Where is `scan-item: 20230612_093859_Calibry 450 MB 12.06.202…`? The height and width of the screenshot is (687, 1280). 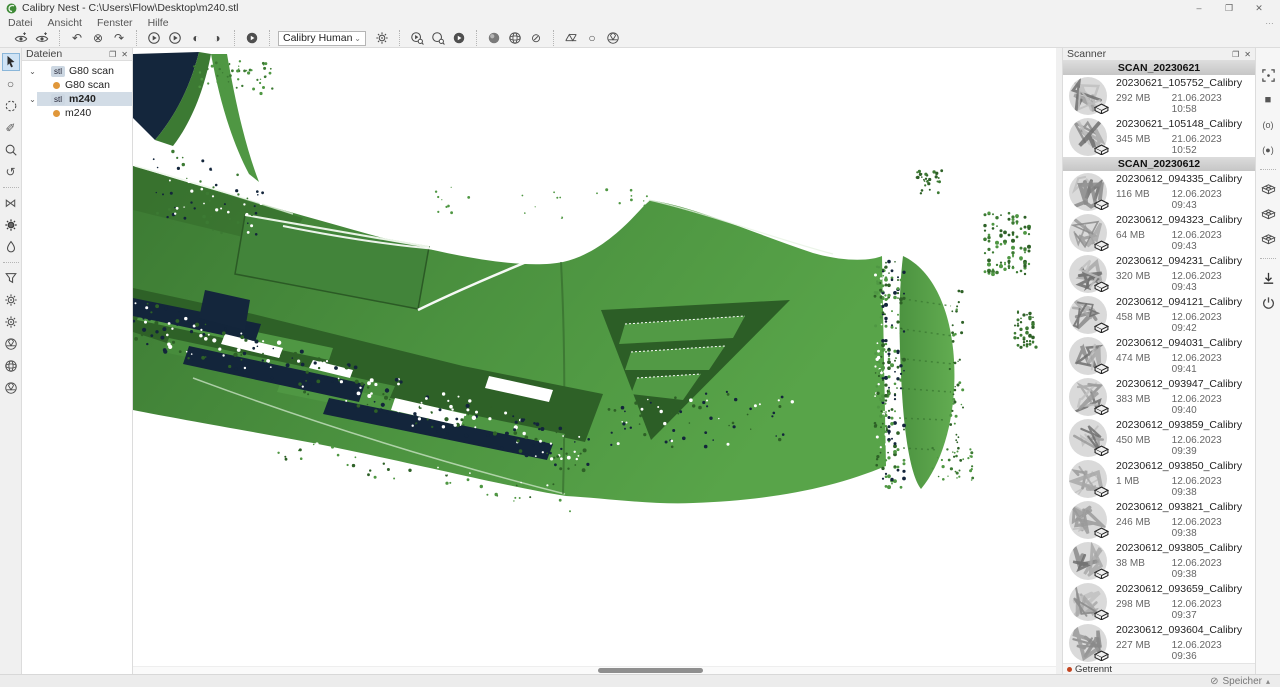 scan-item: 20230612_093859_Calibry 450 MB 12.06.202… is located at coordinates (1159, 437).